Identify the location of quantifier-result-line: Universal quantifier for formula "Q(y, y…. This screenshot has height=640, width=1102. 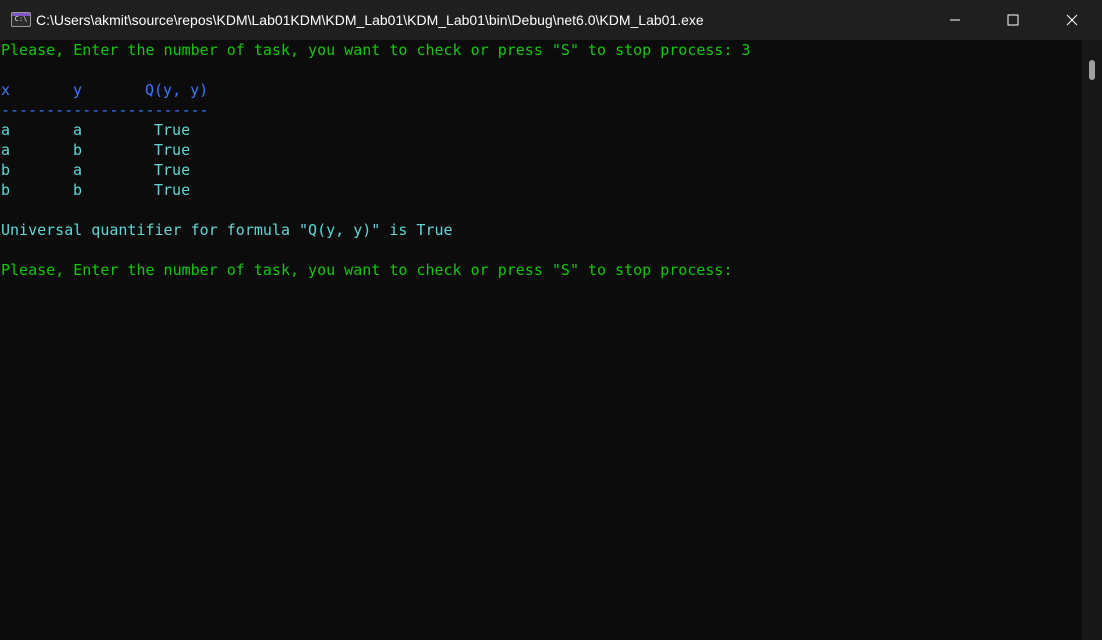
(227, 230).